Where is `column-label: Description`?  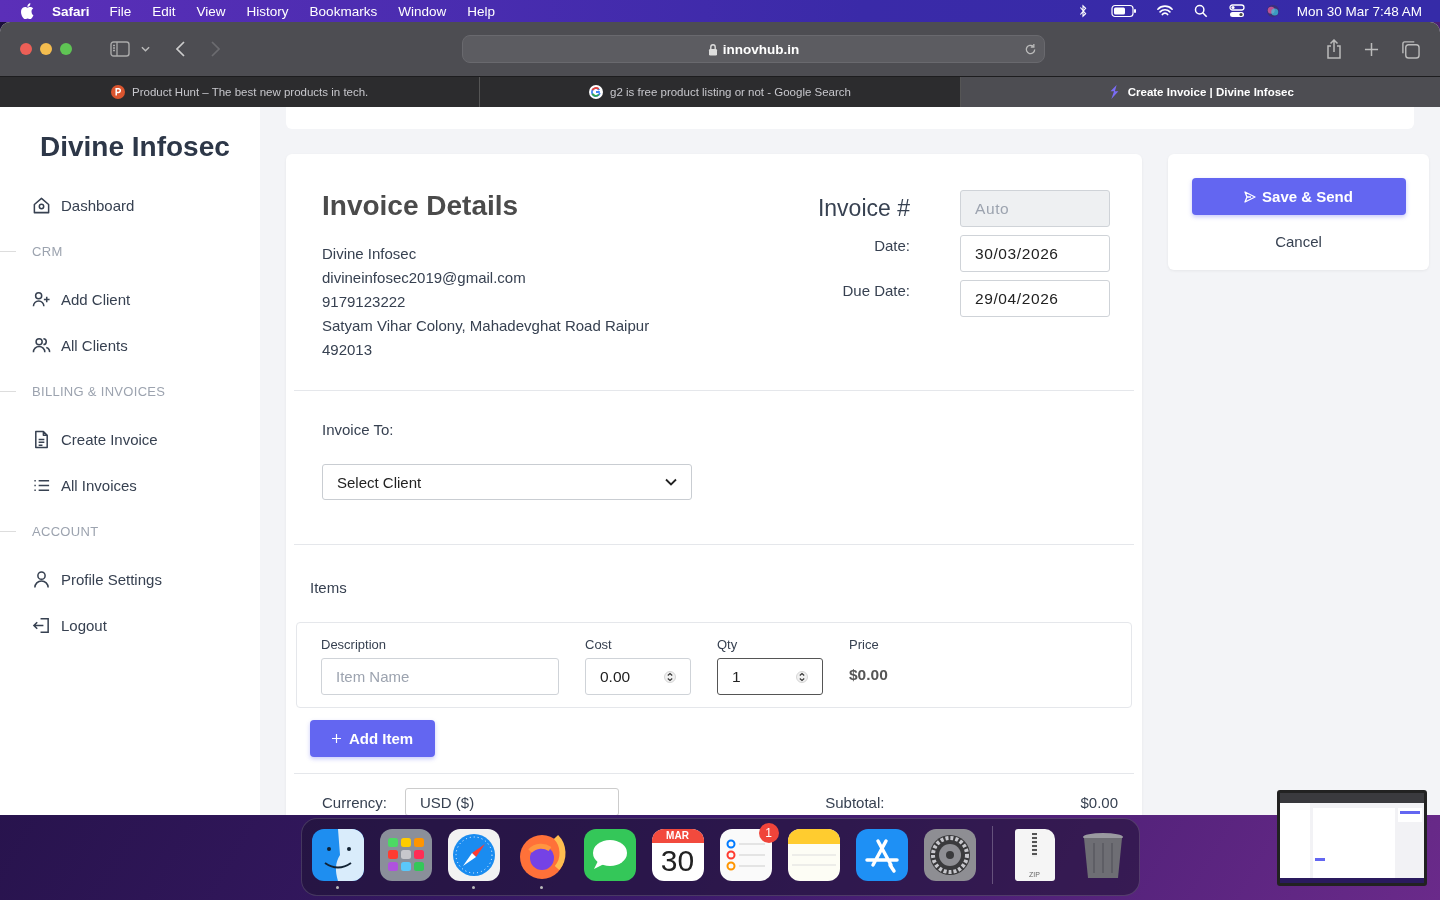
column-label: Description is located at coordinates (354, 644).